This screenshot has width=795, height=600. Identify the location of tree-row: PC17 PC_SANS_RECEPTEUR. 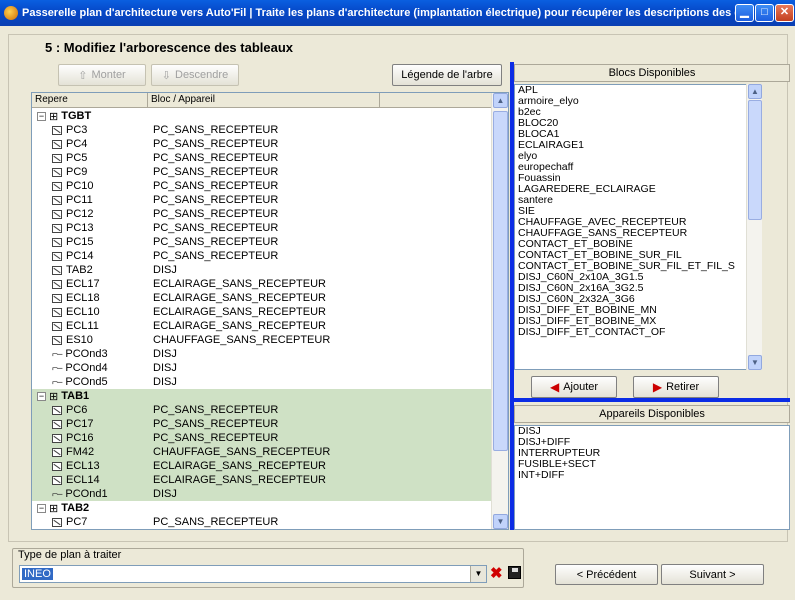
(262, 424).